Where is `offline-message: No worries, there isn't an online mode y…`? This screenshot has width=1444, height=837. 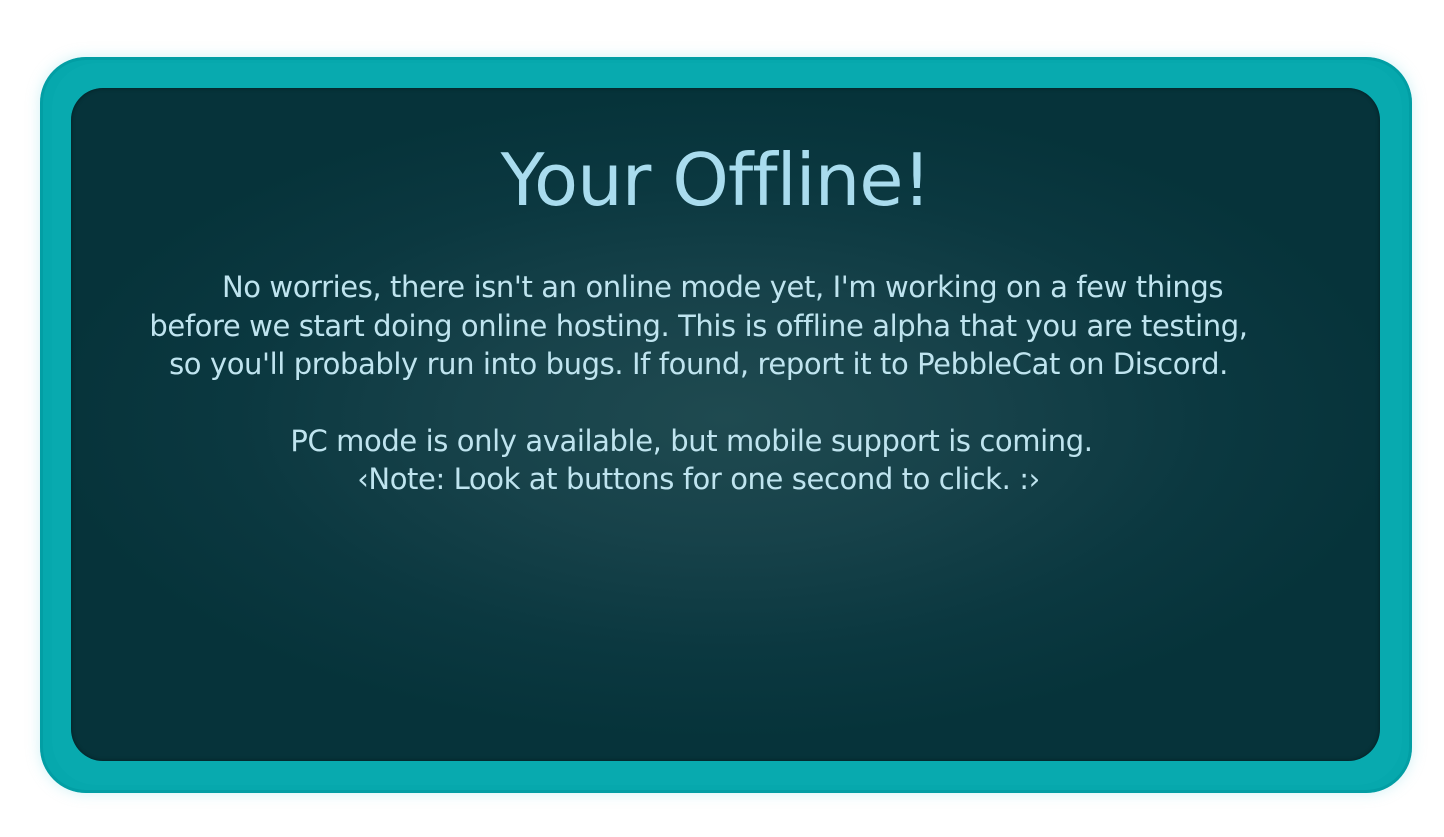
offline-message: No worries, there isn't an online mode y… is located at coordinates (698, 325).